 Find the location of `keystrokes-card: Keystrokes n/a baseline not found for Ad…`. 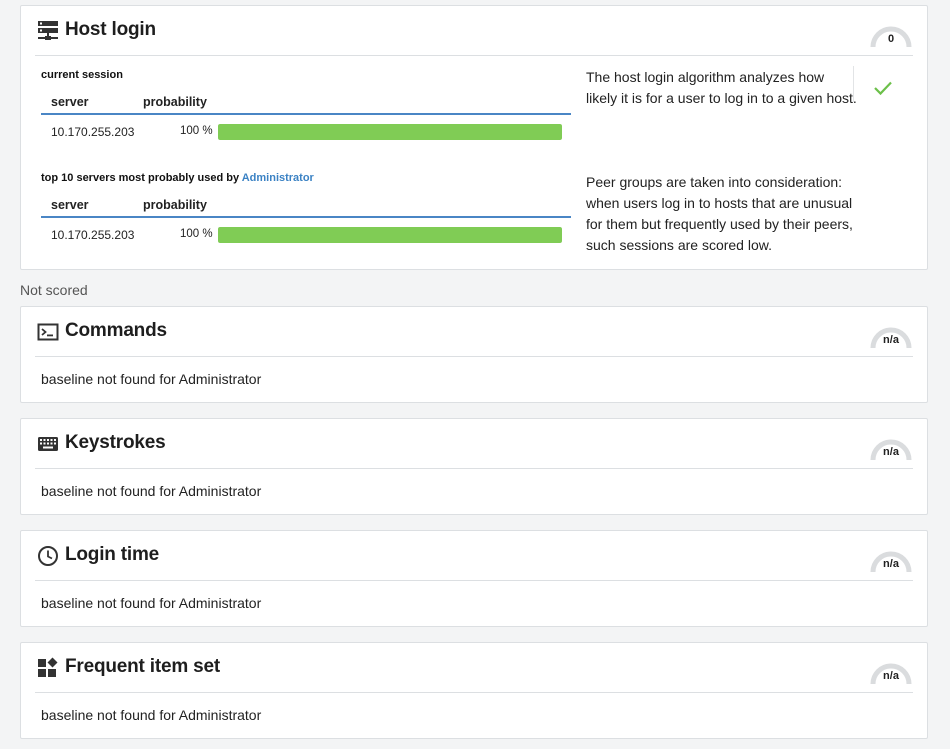

keystrokes-card: Keystrokes n/a baseline not found for Ad… is located at coordinates (474, 466).